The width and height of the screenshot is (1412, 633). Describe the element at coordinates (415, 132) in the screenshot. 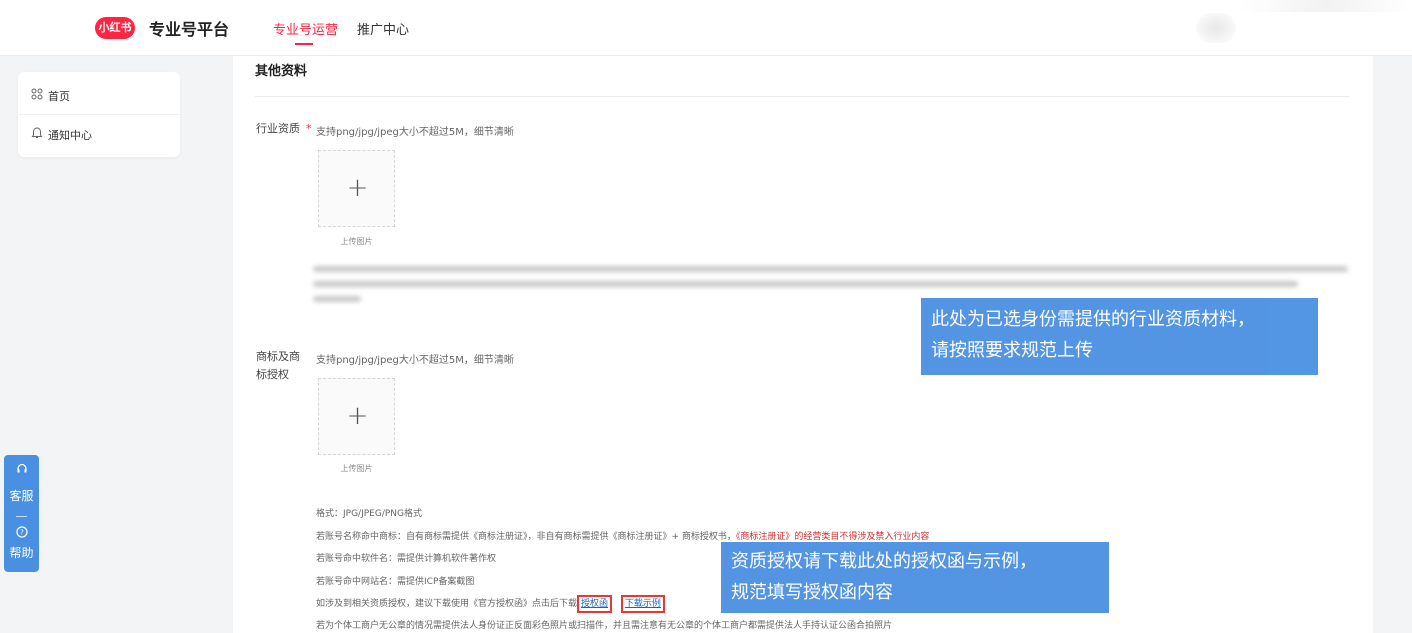

I see `industry-qualification-hint: 支持png/jpg/jpeg大小不超过5M，细节清晰` at that location.